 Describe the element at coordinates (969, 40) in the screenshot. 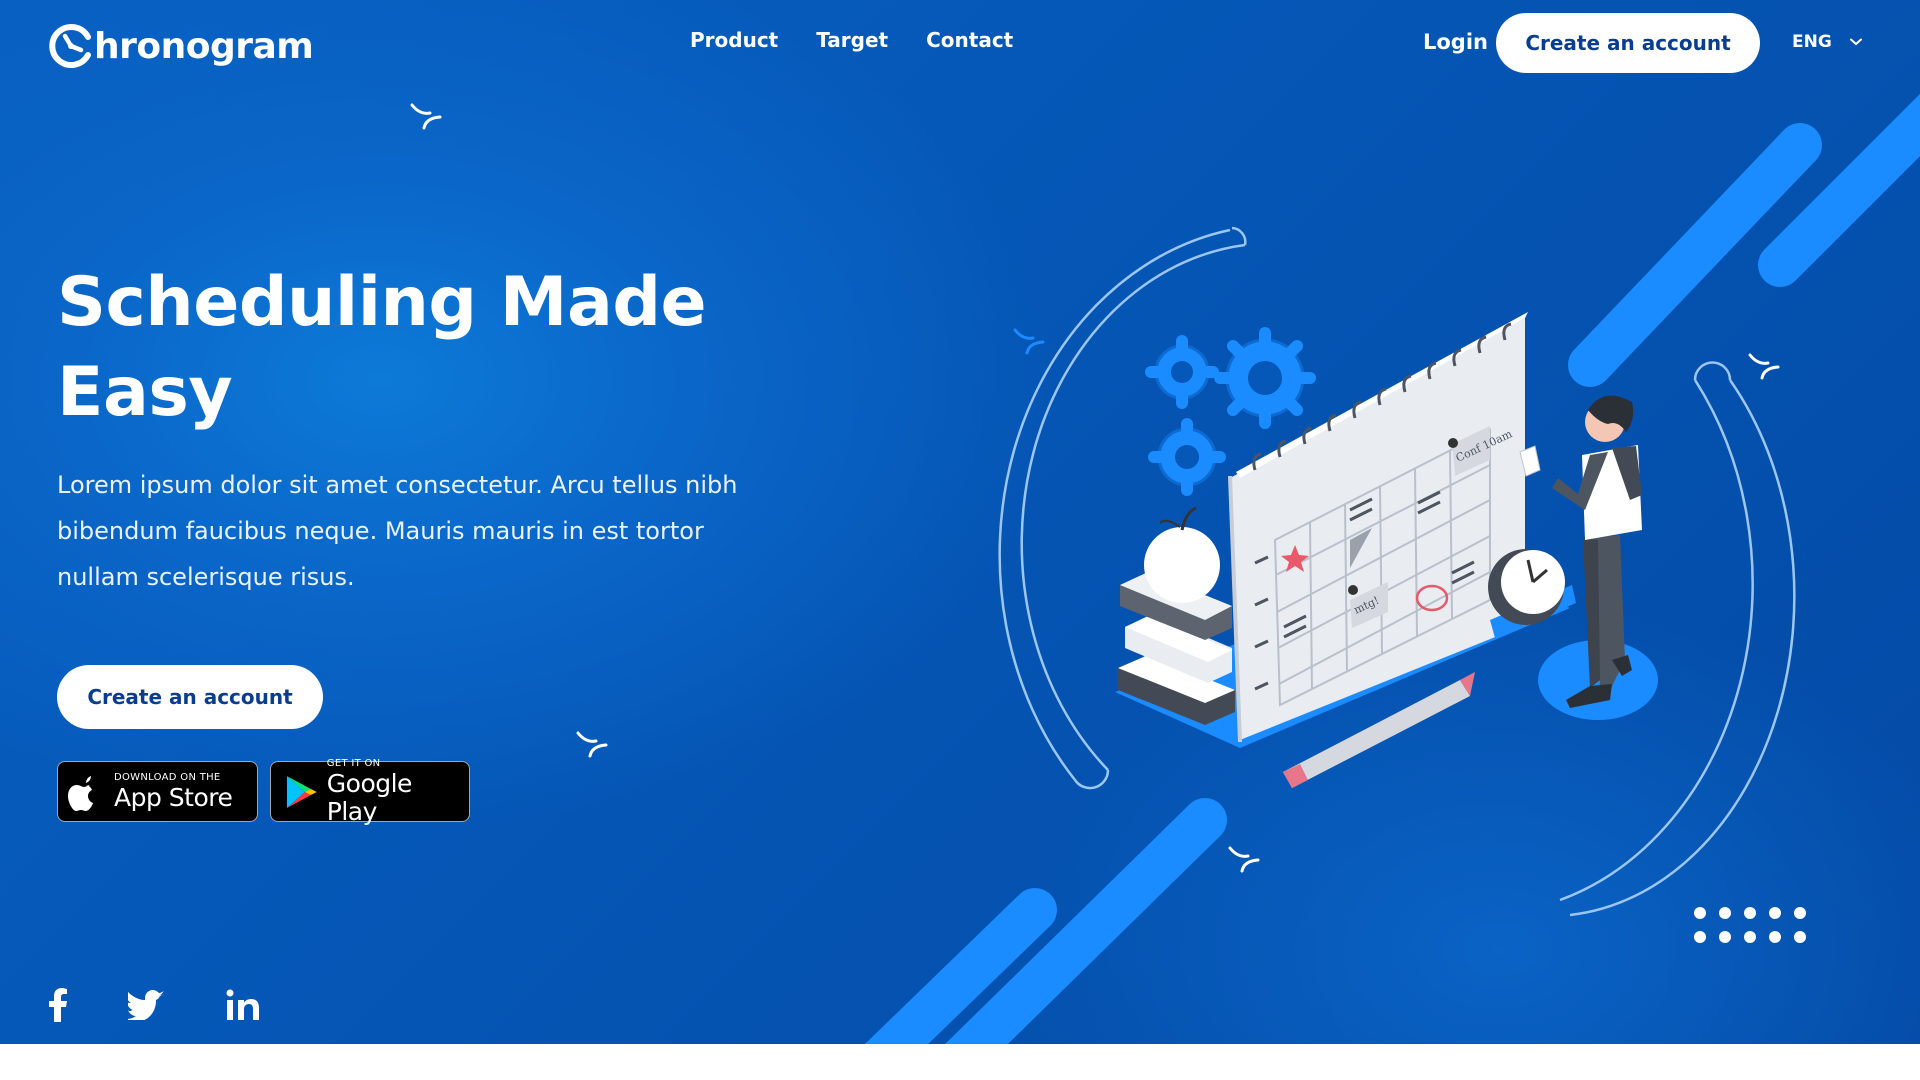

I see `nav-contact: Contact` at that location.